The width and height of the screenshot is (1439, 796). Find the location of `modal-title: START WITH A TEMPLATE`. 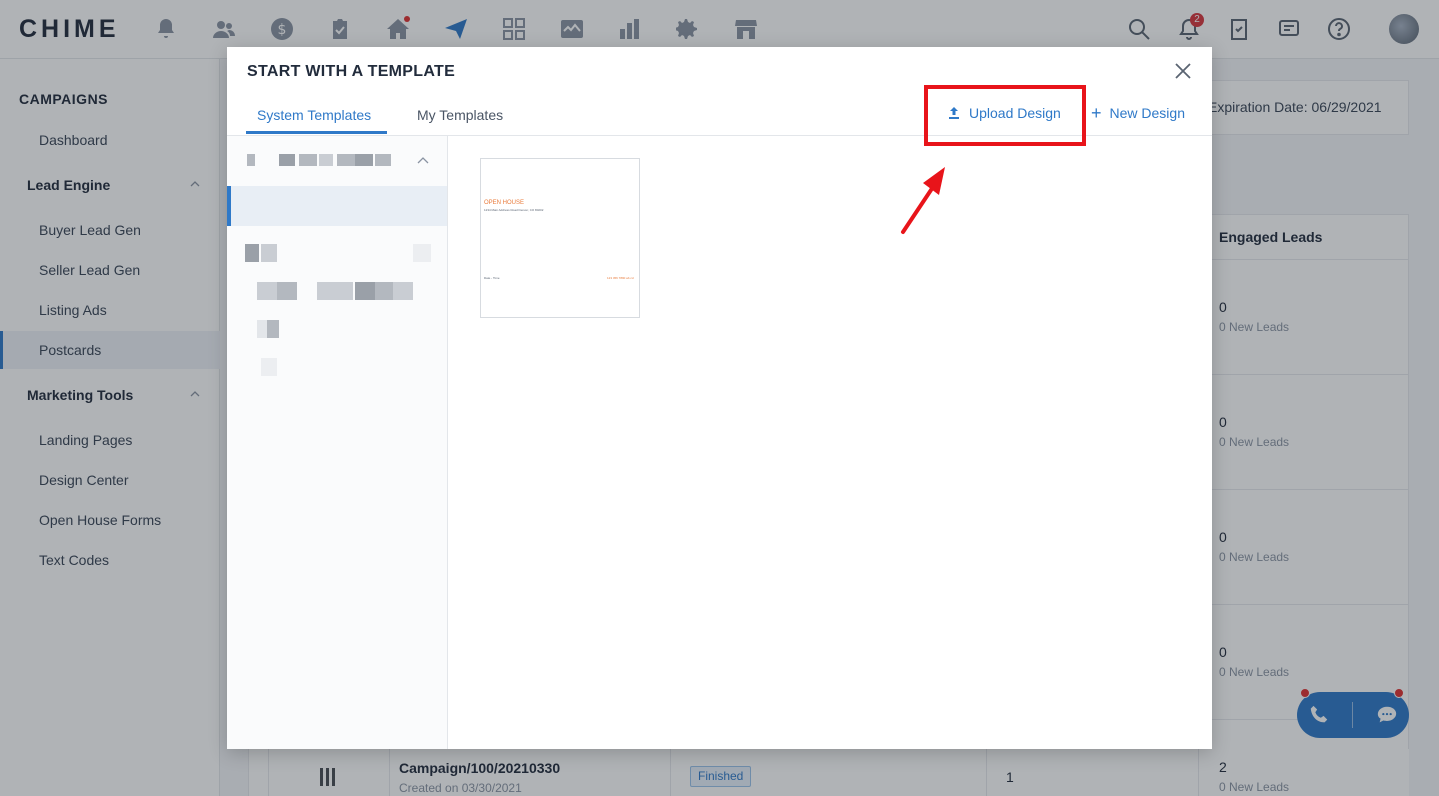

modal-title: START WITH A TEMPLATE is located at coordinates (351, 71).